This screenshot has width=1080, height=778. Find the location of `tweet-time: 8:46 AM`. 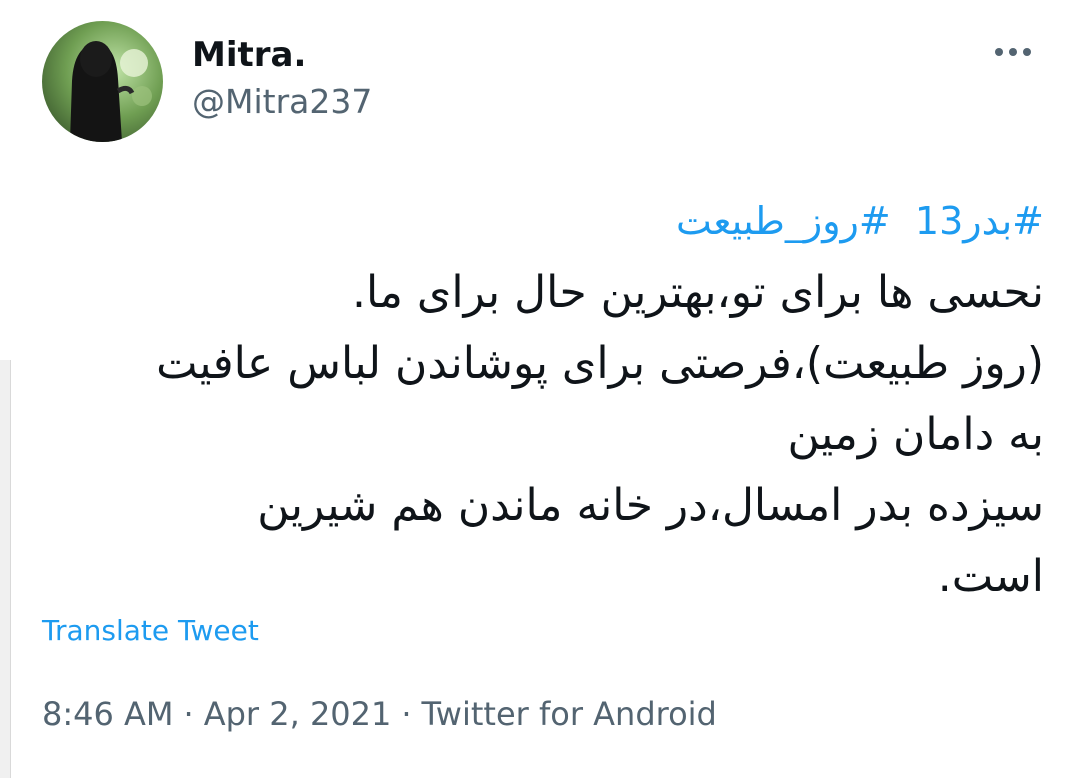

tweet-time: 8:46 AM is located at coordinates (108, 714).